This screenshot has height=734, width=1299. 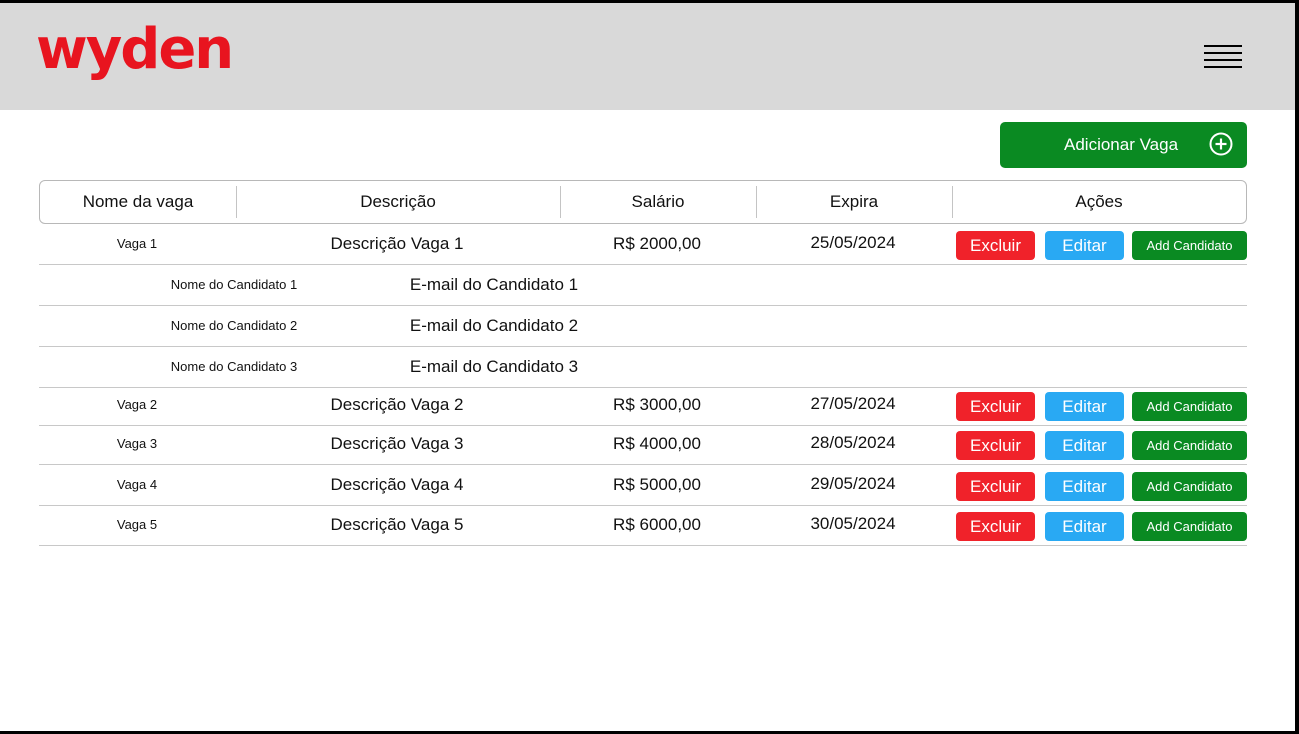 I want to click on candidate-email: E-mail do Candidato 2, so click(x=494, y=325).